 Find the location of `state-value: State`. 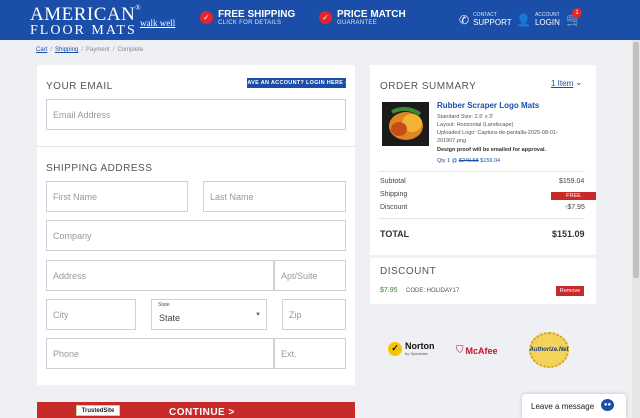

state-value: State is located at coordinates (170, 318).